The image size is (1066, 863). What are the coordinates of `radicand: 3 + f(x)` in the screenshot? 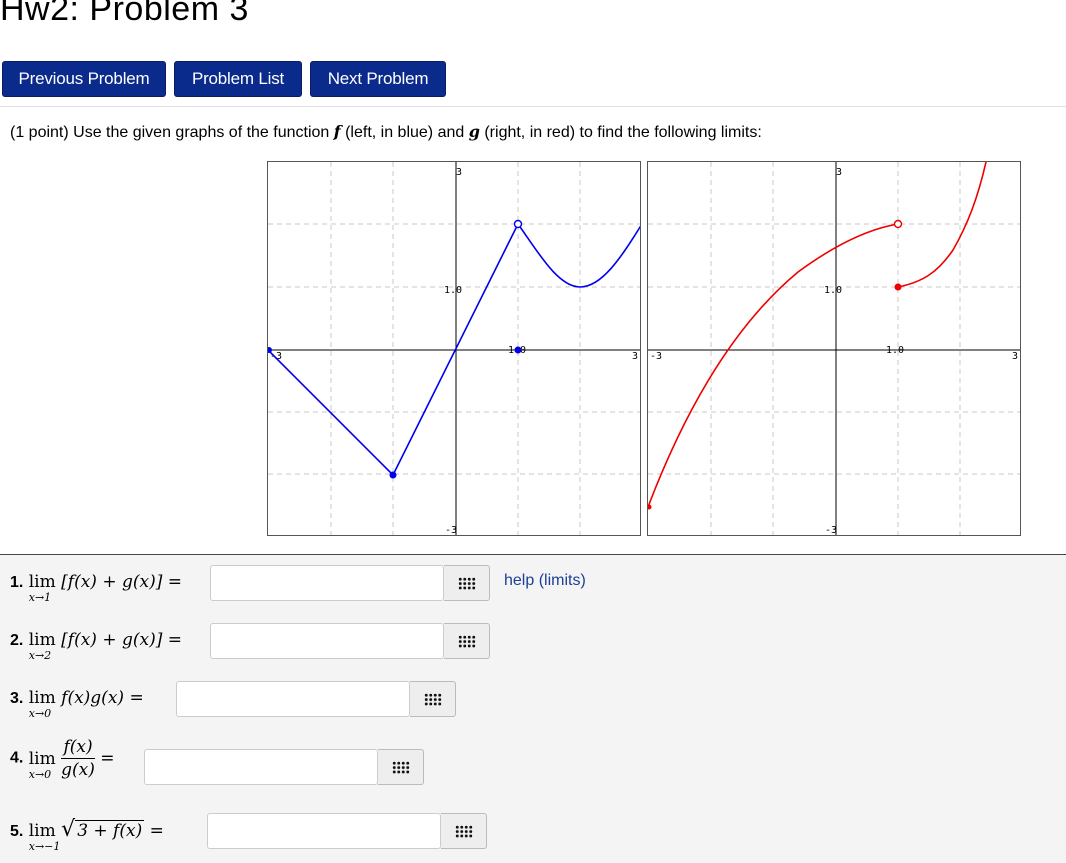 It's located at (110, 831).